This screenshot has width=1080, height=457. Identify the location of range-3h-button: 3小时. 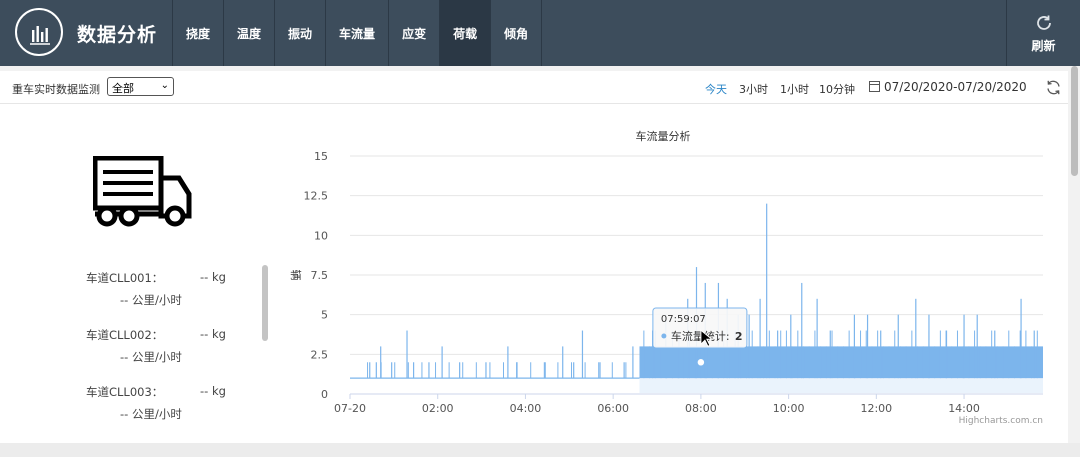
(753, 89).